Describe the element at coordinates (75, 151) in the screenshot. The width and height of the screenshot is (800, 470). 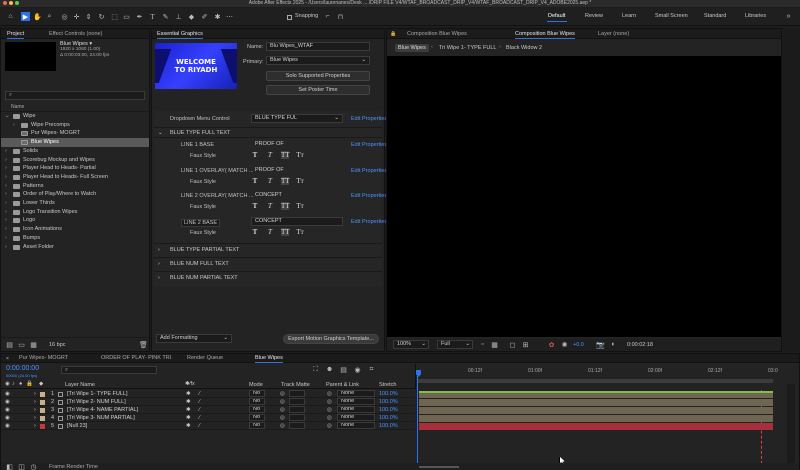
I see `project-item: › Solids` at that location.